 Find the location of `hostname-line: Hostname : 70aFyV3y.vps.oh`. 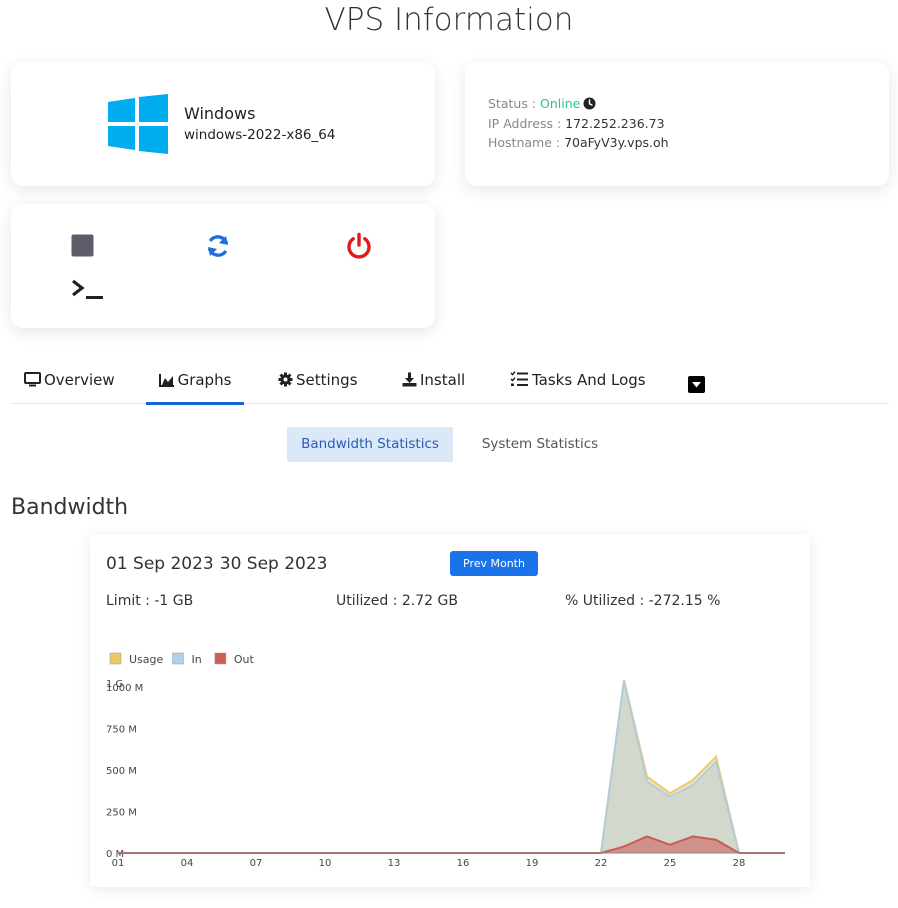

hostname-line: Hostname : 70aFyV3y.vps.oh is located at coordinates (578, 142).